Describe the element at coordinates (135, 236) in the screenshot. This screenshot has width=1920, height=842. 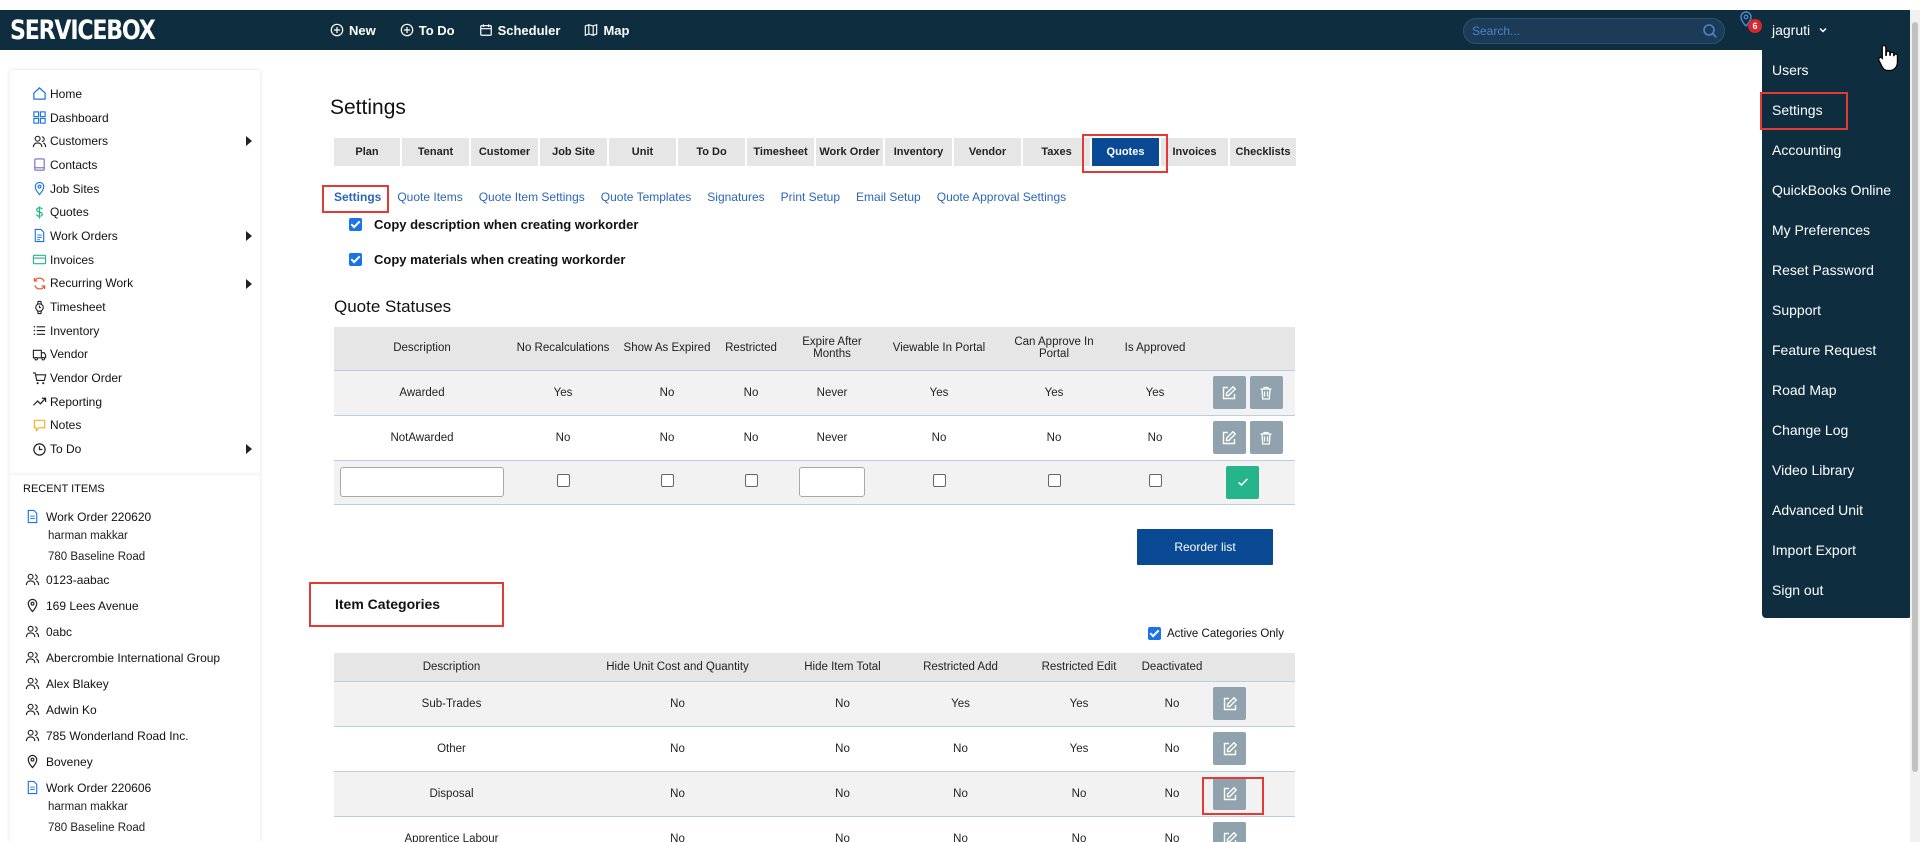
I see `sidebar-item-work-orders: Work Orders` at that location.